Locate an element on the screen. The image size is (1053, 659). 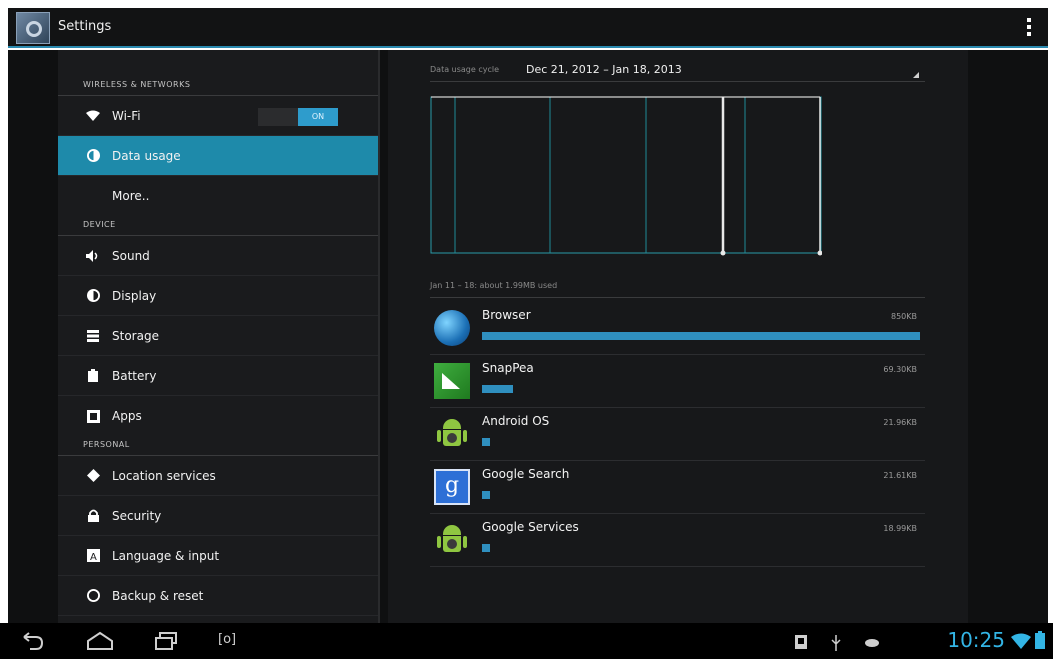
sidebar-item-more: More.. is located at coordinates (218, 196).